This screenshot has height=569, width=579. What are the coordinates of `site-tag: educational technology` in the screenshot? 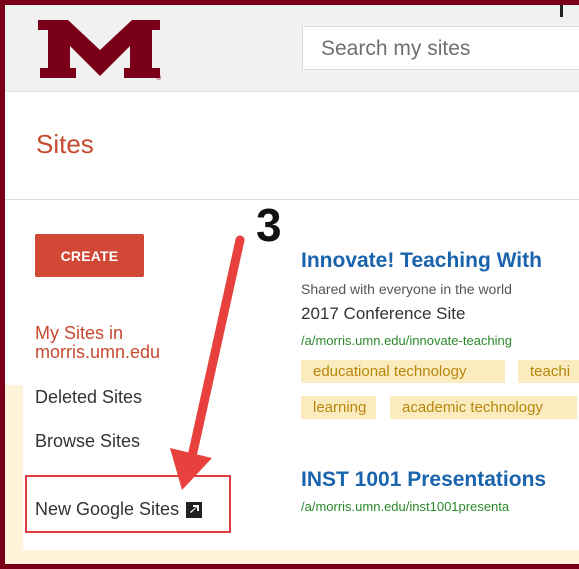 It's located at (403, 371).